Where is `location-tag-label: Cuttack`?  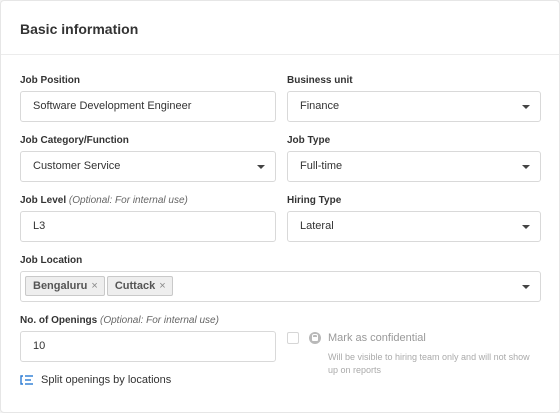
location-tag-label: Cuttack is located at coordinates (135, 286).